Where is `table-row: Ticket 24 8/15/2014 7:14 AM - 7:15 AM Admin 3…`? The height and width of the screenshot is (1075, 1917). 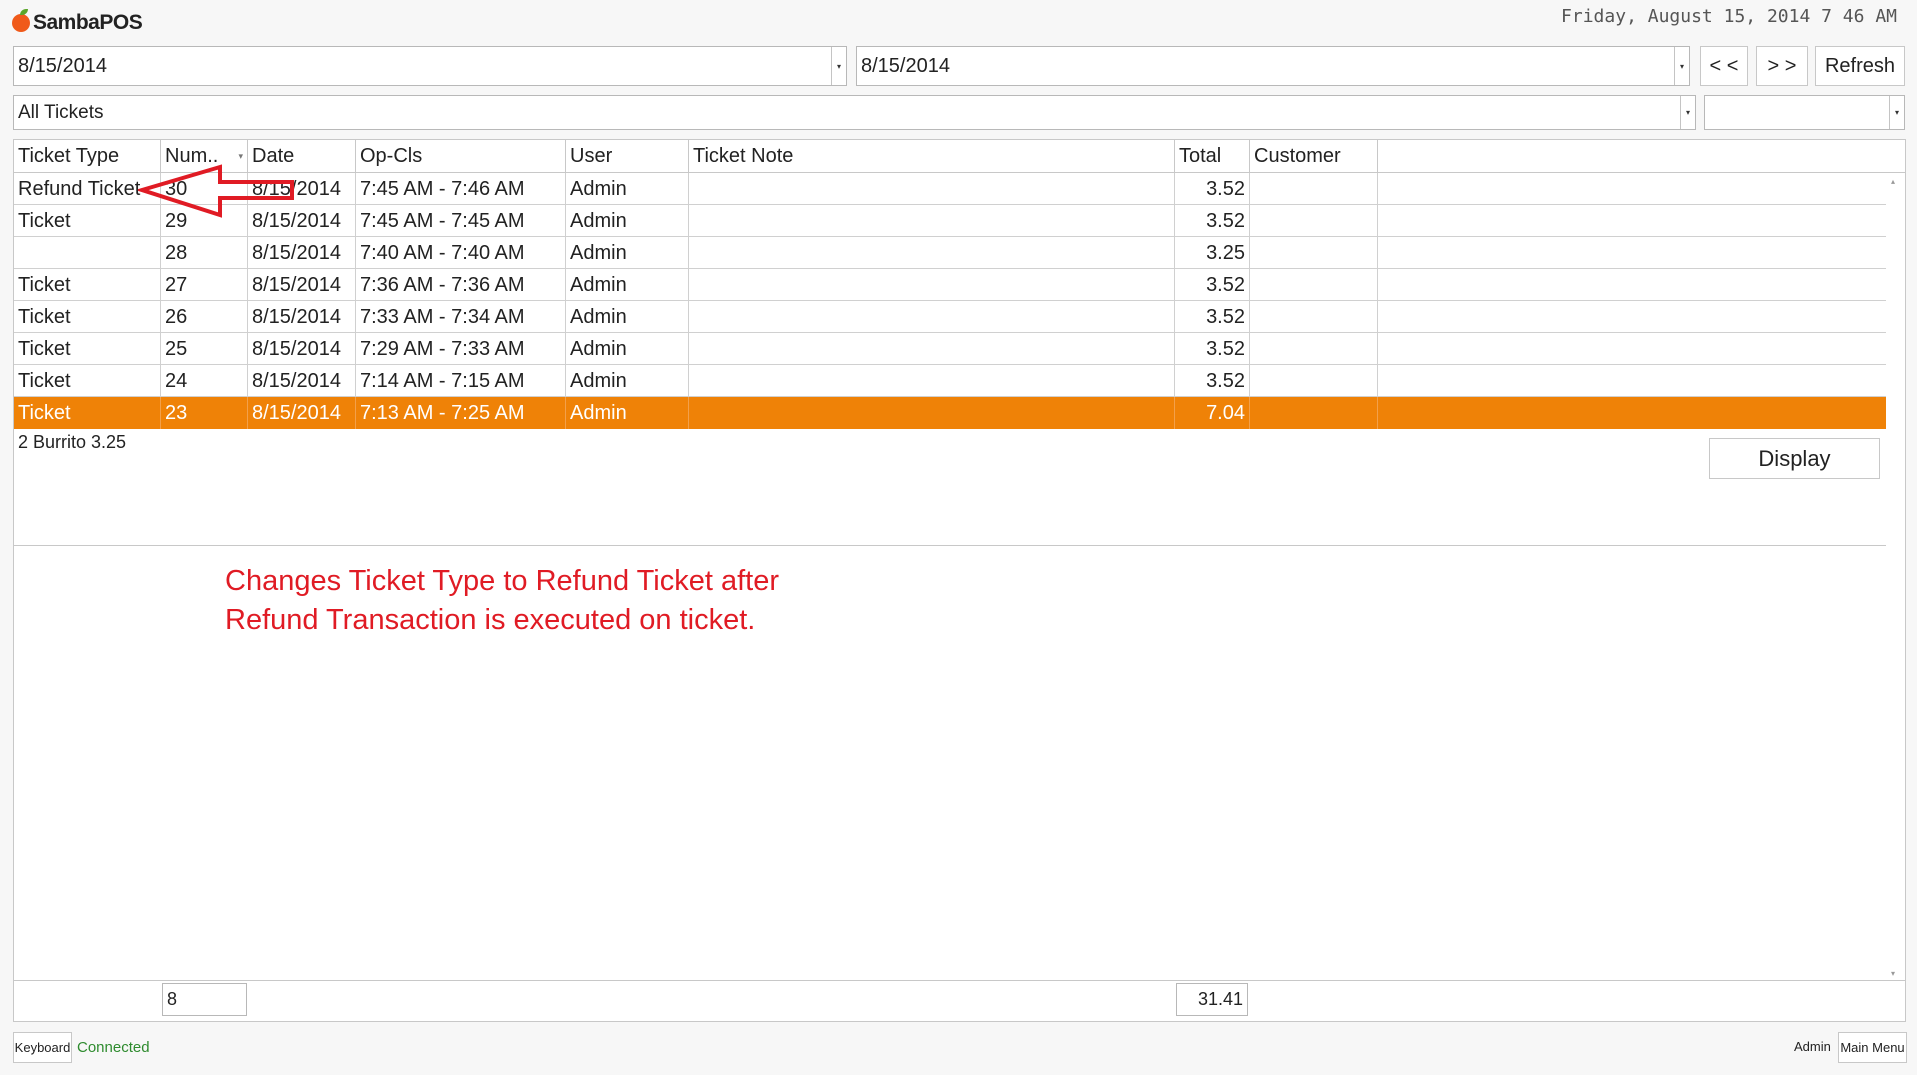
table-row: Ticket 24 8/15/2014 7:14 AM - 7:15 AM Admin 3… is located at coordinates (950, 381).